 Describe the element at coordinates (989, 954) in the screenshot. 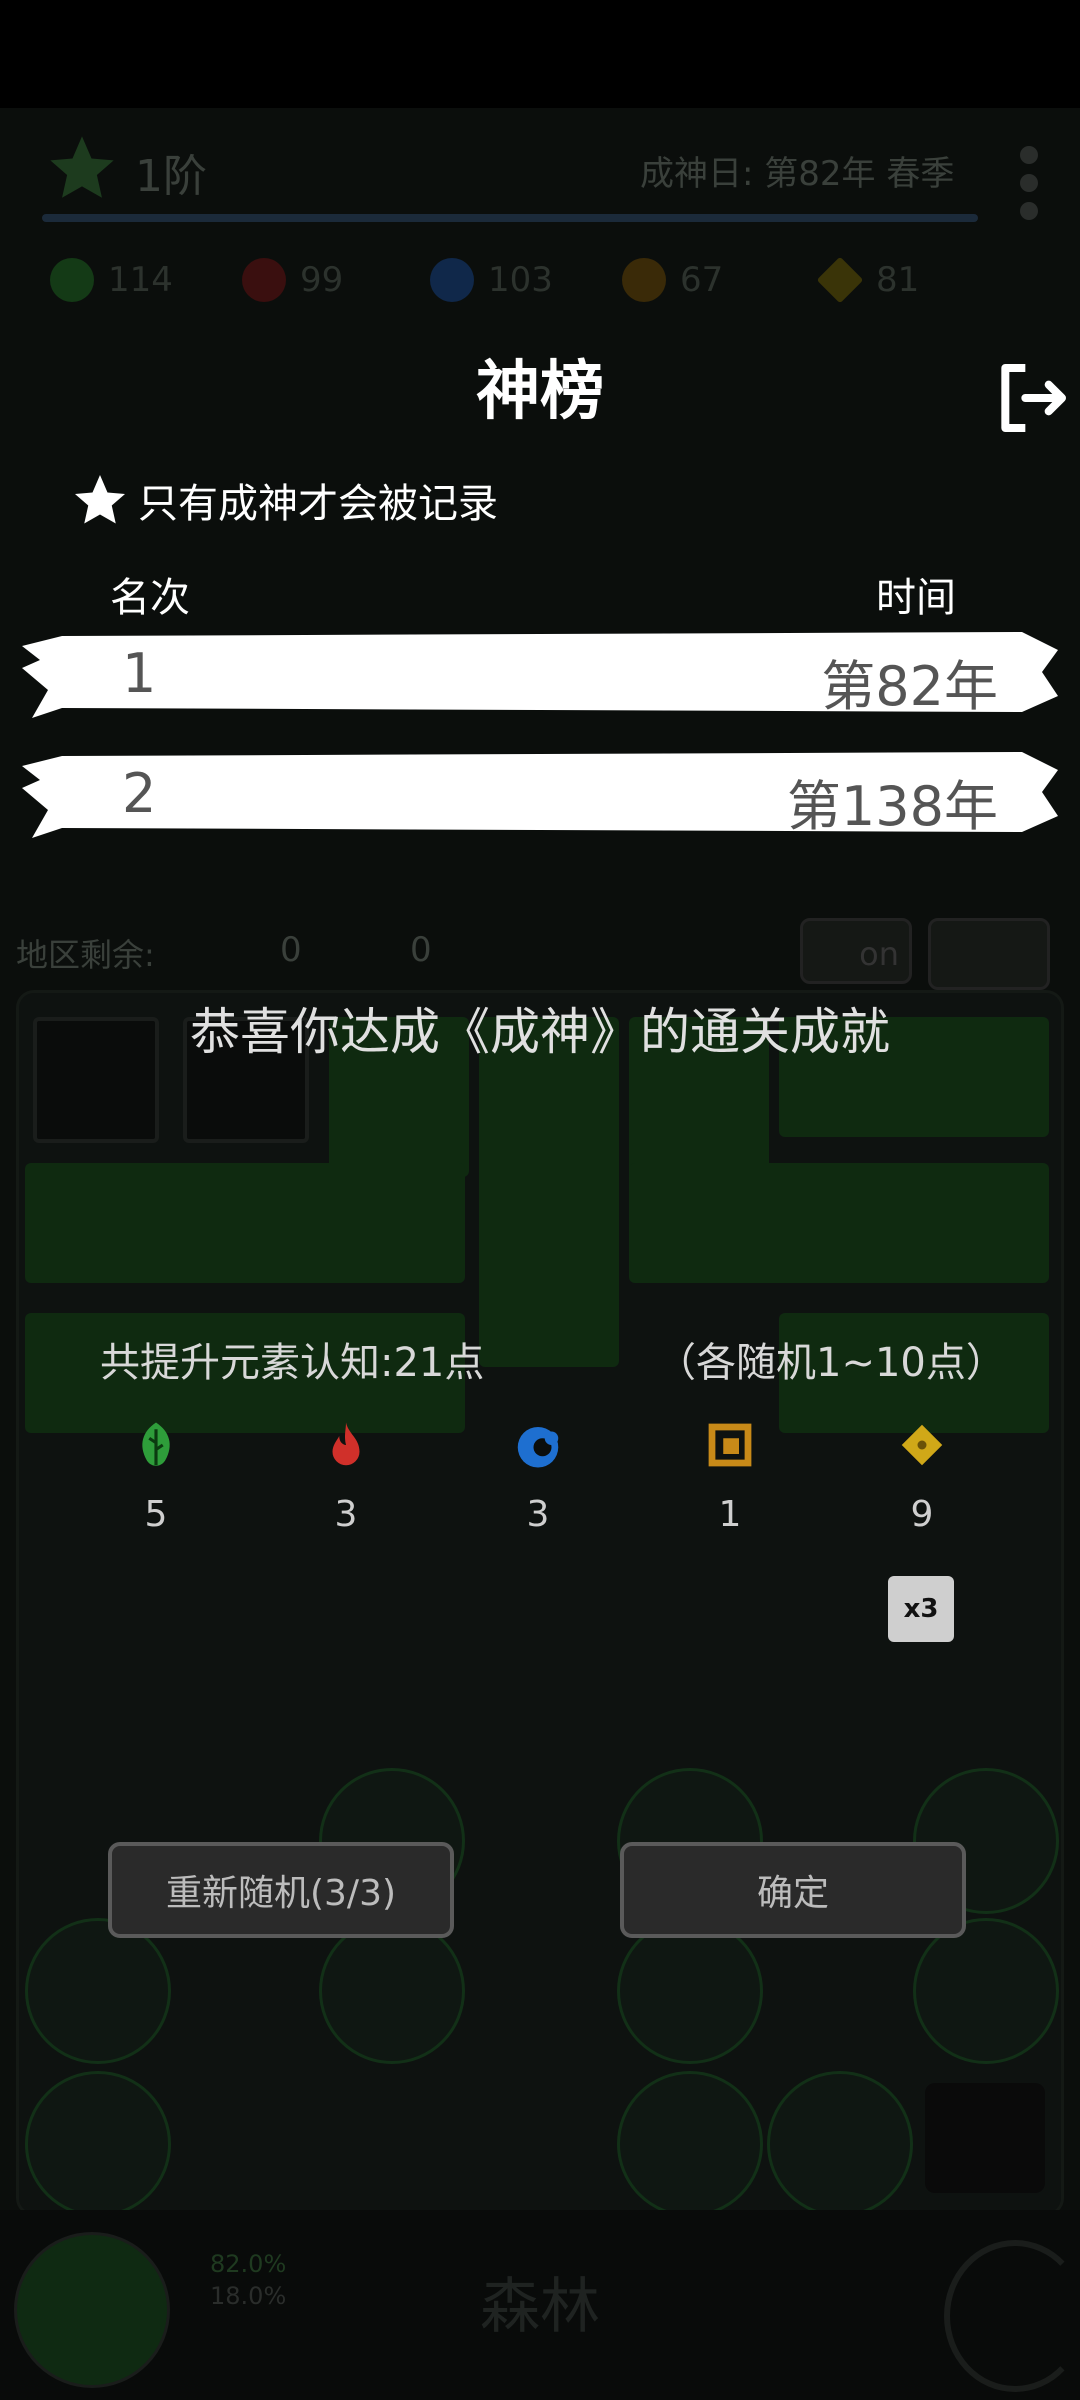

I see `map-delete-button` at that location.